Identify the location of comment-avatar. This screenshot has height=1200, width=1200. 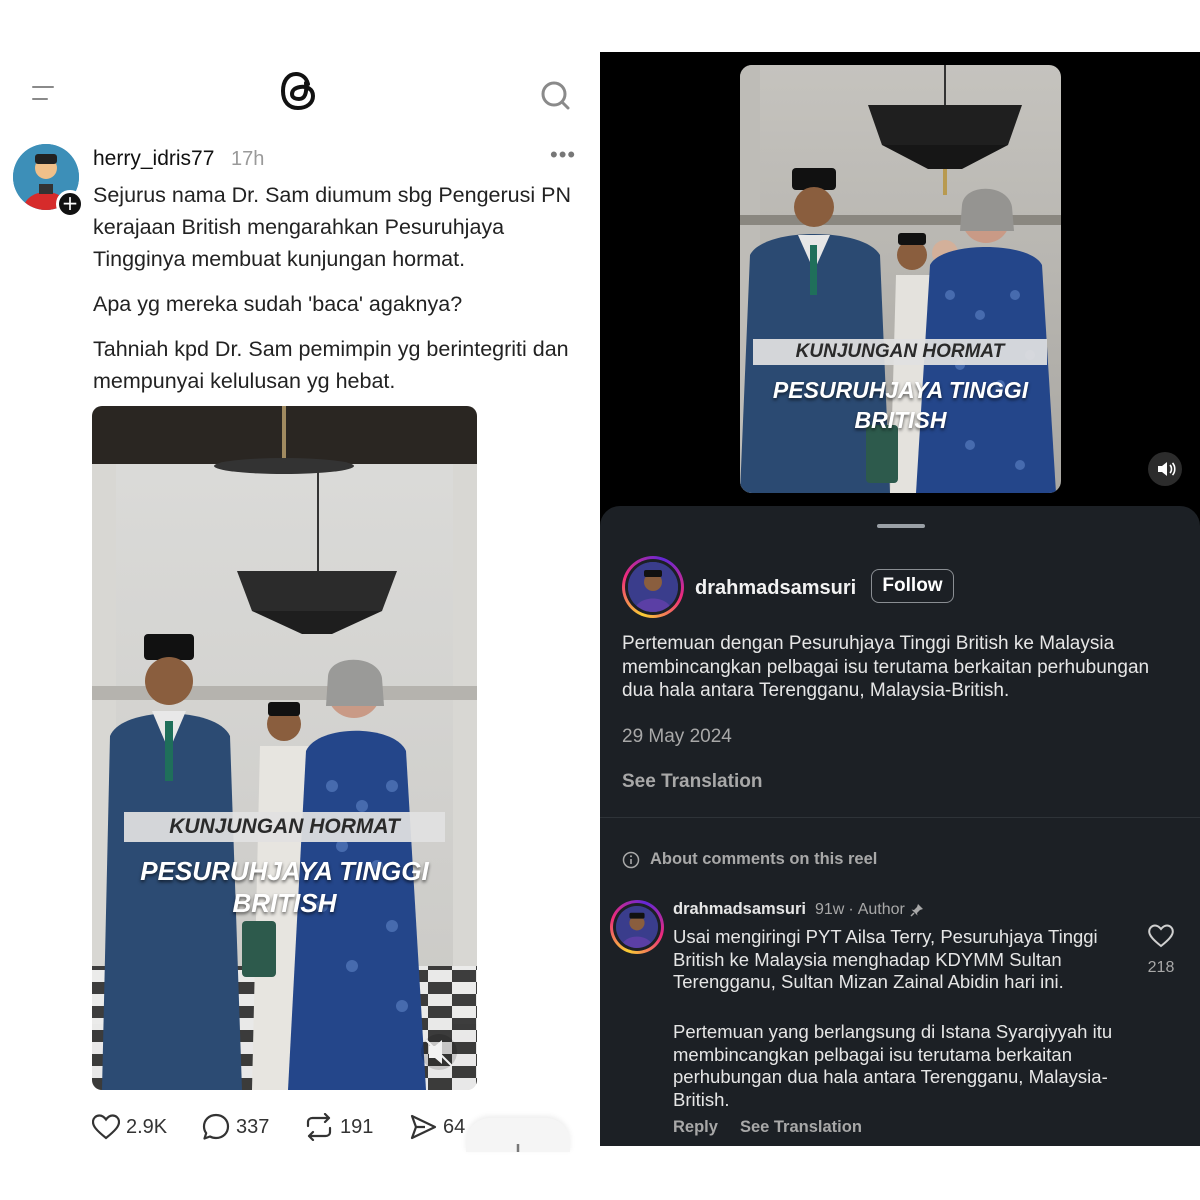
(637, 927).